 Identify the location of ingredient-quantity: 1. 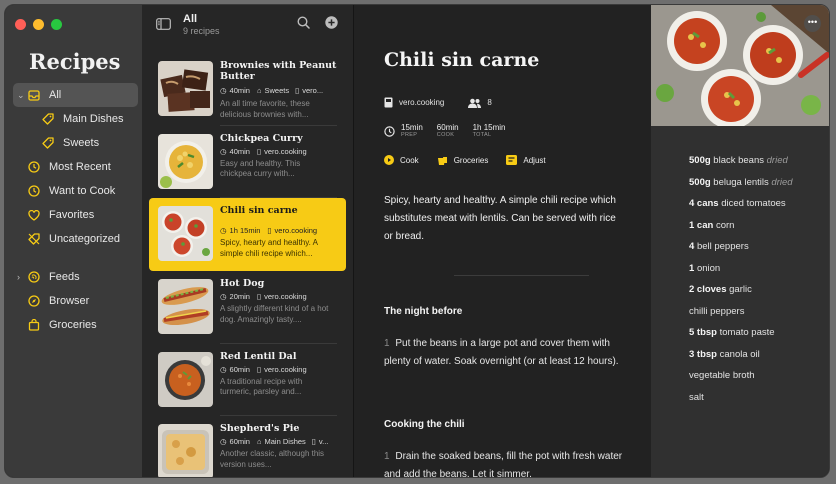
(692, 268).